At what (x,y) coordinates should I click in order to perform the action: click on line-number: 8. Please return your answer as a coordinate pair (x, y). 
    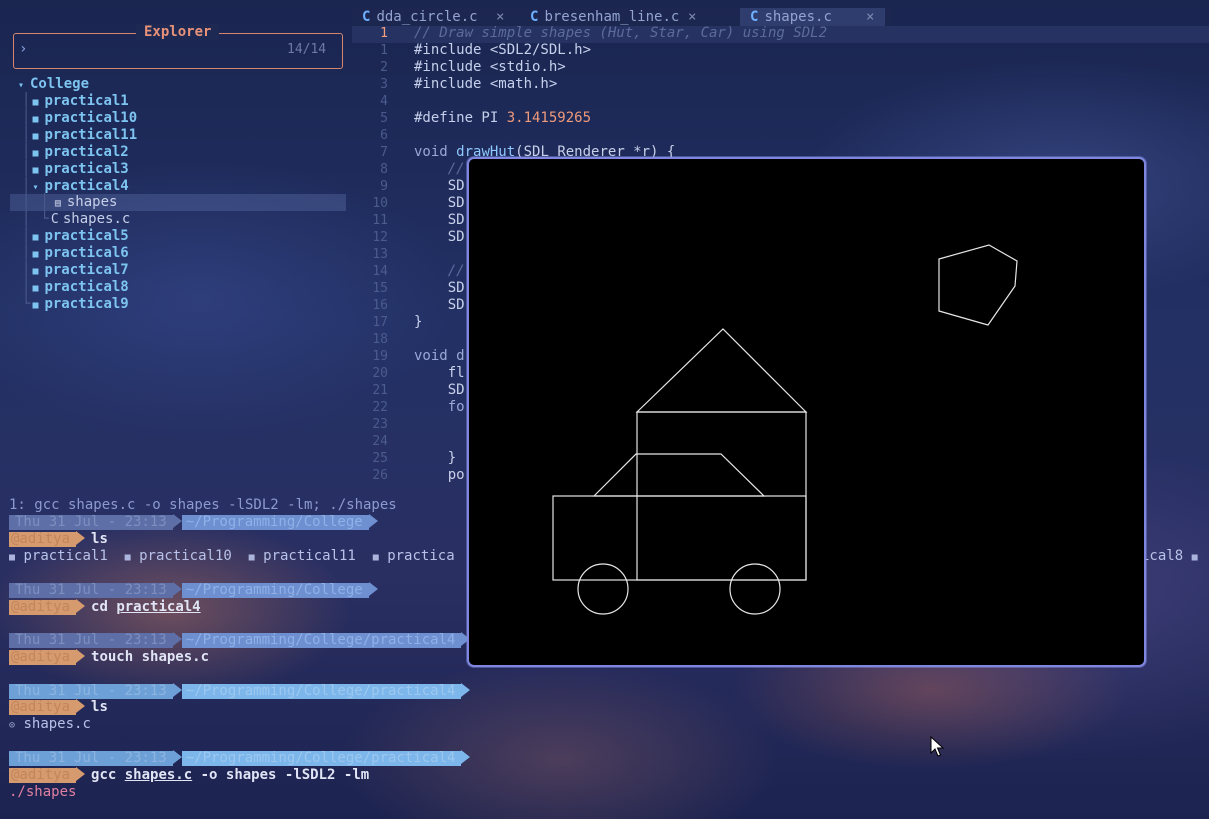
    Looking at the image, I should click on (384, 169).